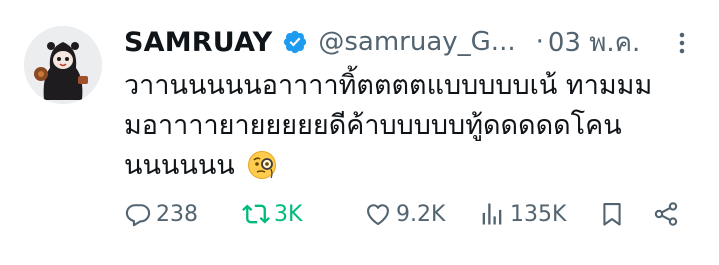 Image resolution: width=719 pixels, height=265 pixels. I want to click on reply-button: 238, so click(161, 214).